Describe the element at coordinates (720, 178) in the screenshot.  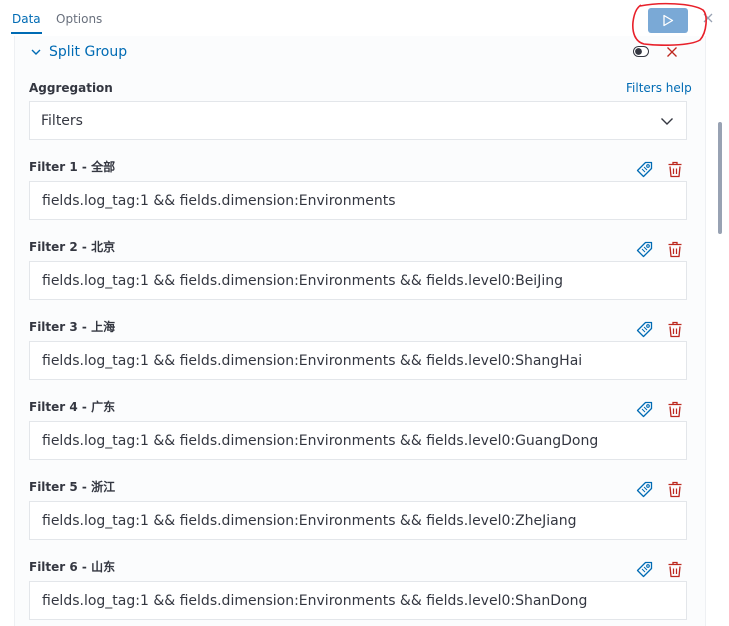
I see `scrollbar` at that location.